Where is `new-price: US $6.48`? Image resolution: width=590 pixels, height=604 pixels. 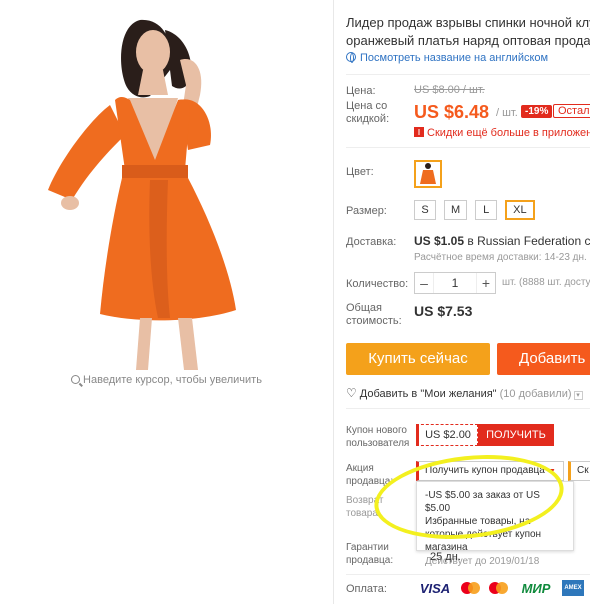 new-price: US $6.48 is located at coordinates (452, 112).